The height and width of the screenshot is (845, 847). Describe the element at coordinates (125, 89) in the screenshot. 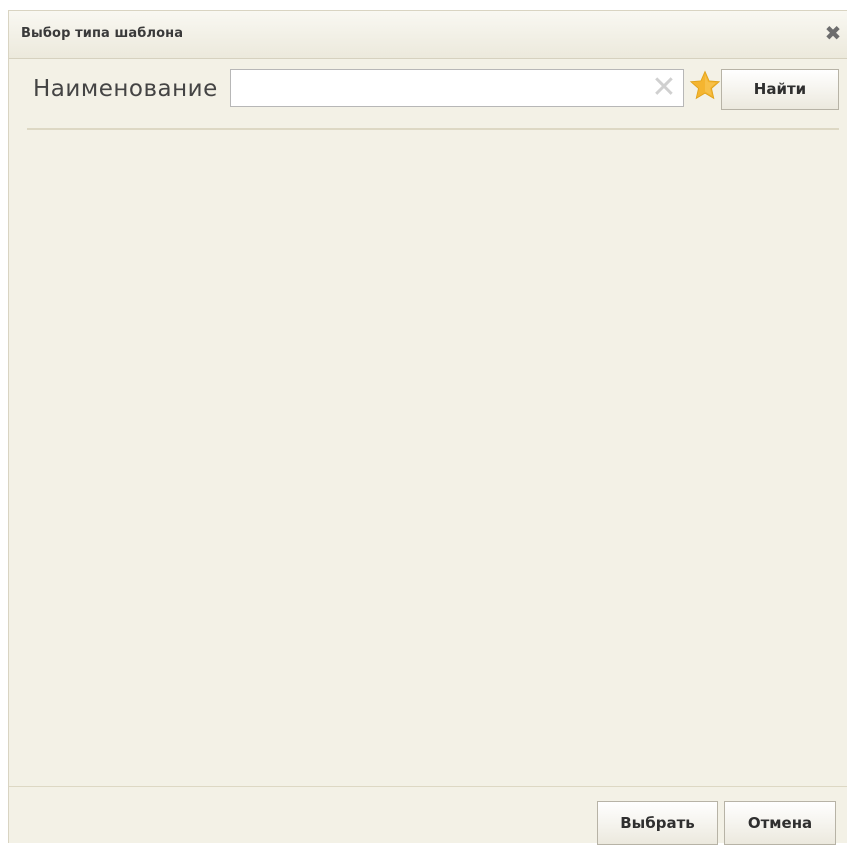

I see `name-label: Наименование` at that location.